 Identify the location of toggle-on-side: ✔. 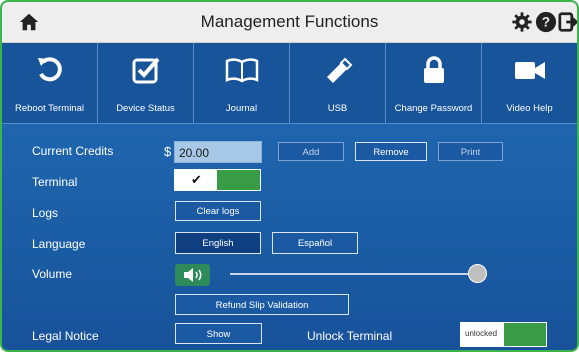
(196, 180).